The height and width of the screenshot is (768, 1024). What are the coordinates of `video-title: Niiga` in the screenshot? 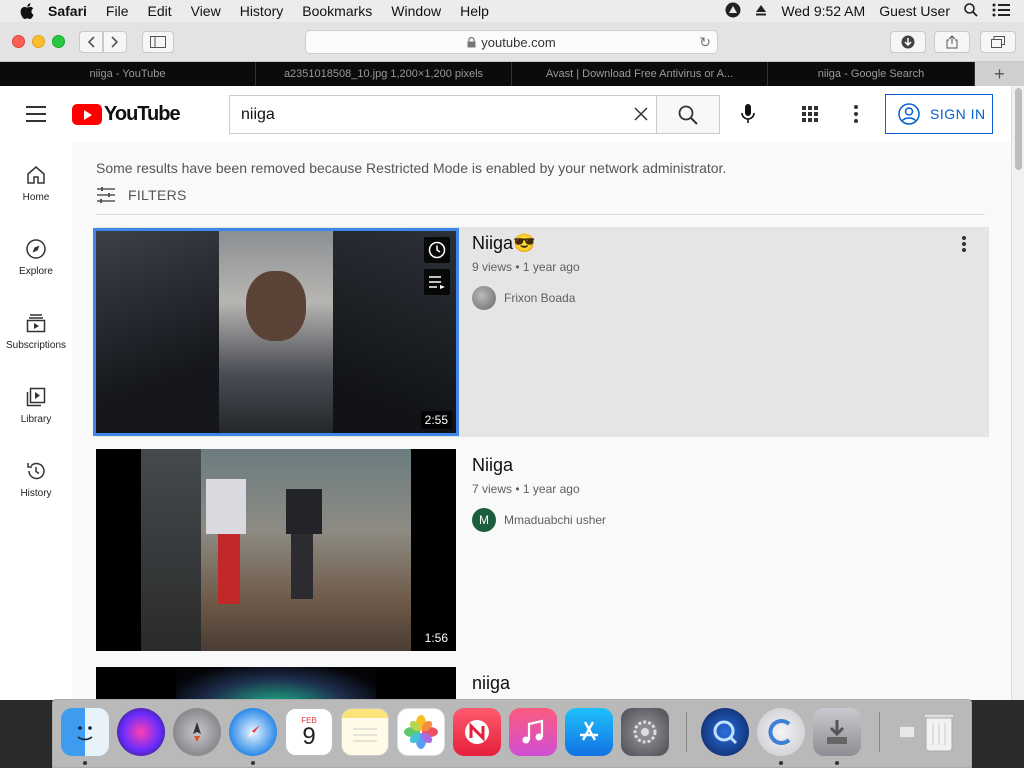 It's located at (717, 465).